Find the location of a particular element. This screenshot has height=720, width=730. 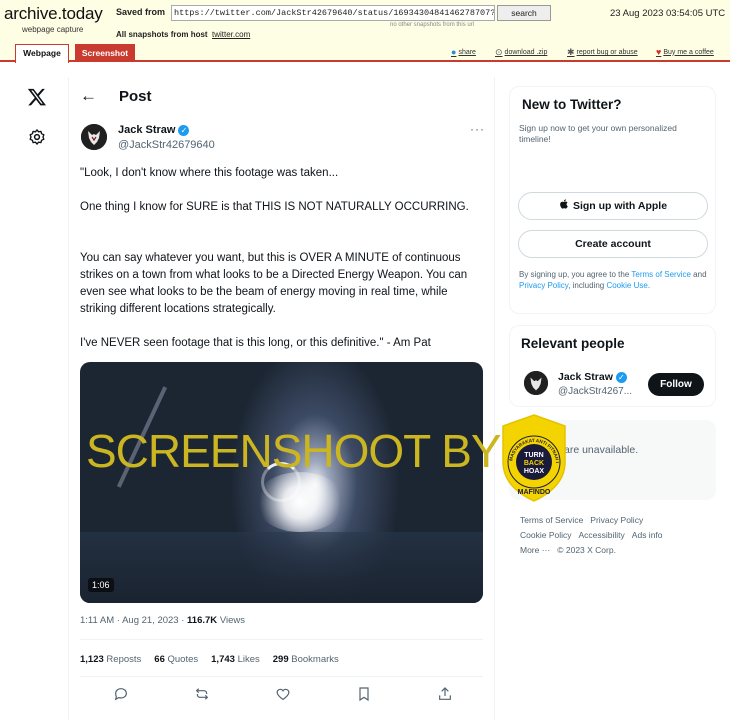

report-link: ✱ report bug or abuse is located at coordinates (602, 52).